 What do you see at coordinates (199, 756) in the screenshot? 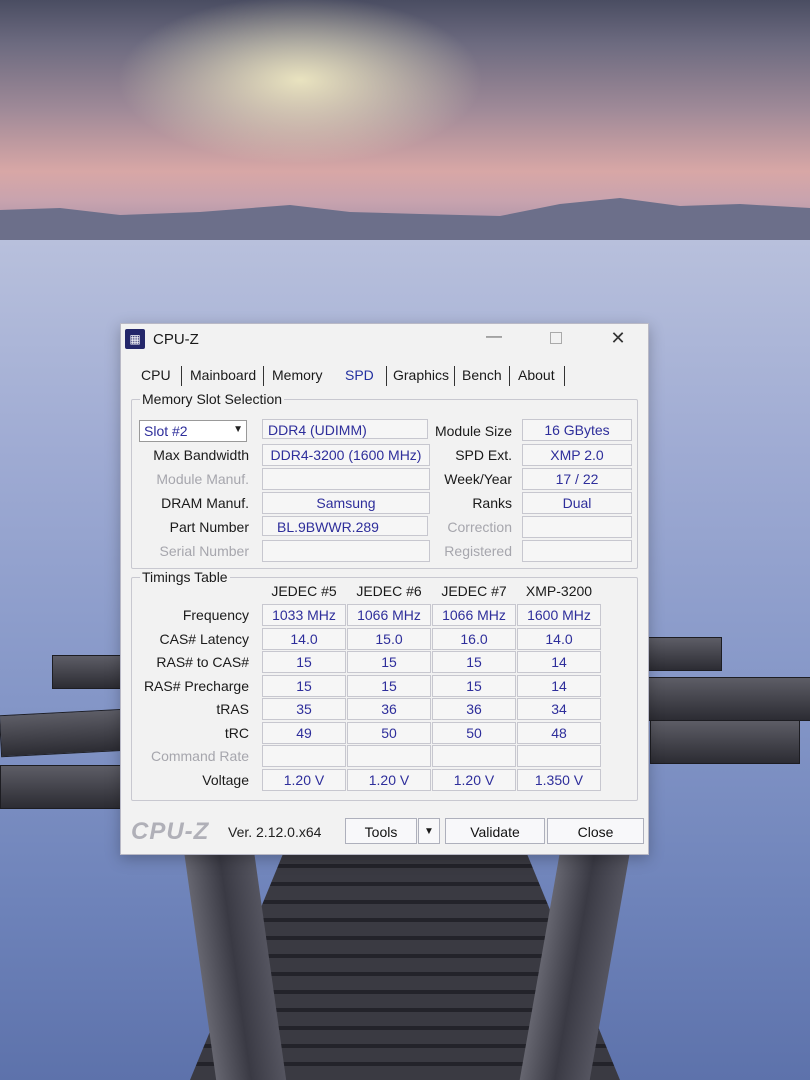
I see `timings-row-label: Command Rate` at bounding box center [199, 756].